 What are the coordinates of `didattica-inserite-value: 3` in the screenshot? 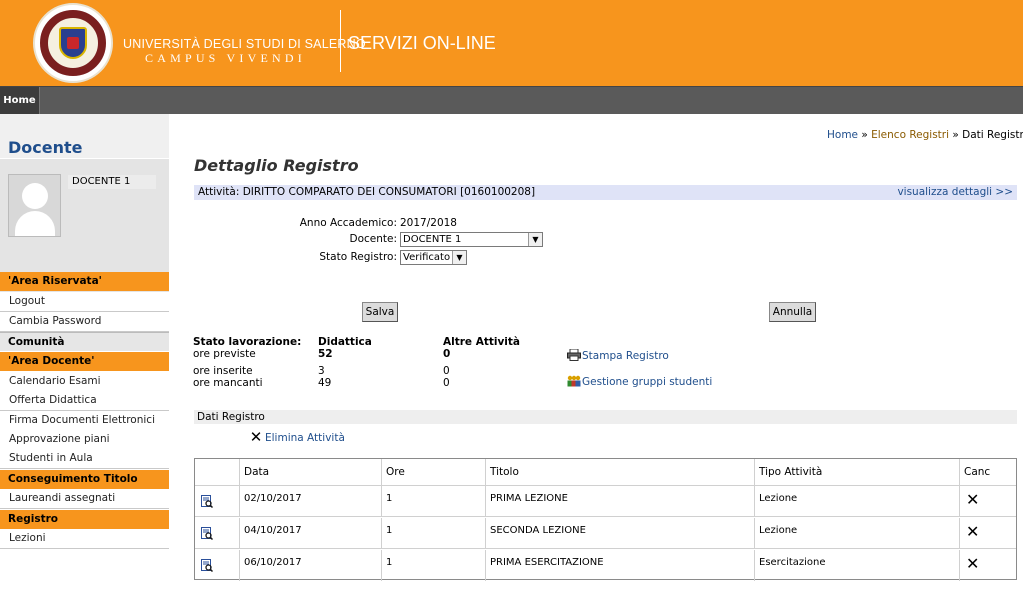 It's located at (321, 371).